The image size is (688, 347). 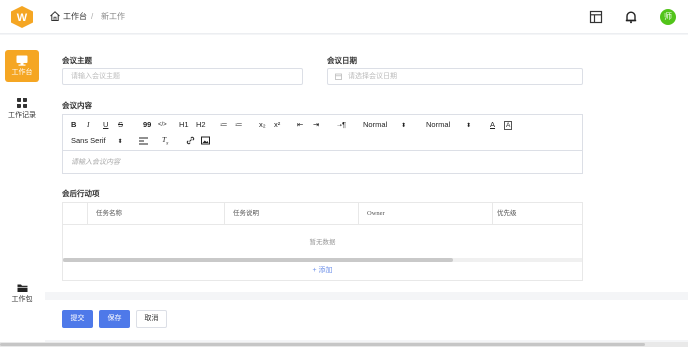 What do you see at coordinates (22, 103) in the screenshot?
I see `grid-icon` at bounding box center [22, 103].